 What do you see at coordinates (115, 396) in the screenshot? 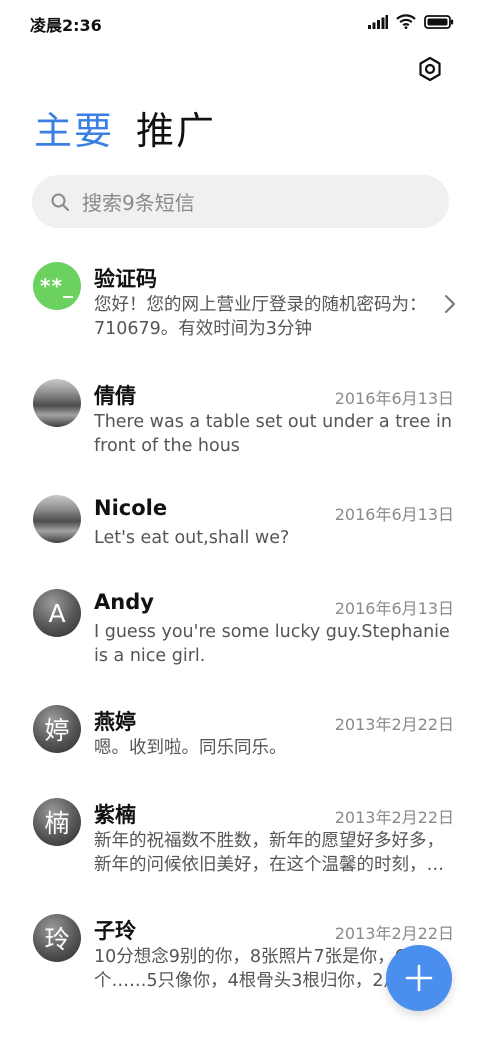
I see `contact-name: 倩倩` at bounding box center [115, 396].